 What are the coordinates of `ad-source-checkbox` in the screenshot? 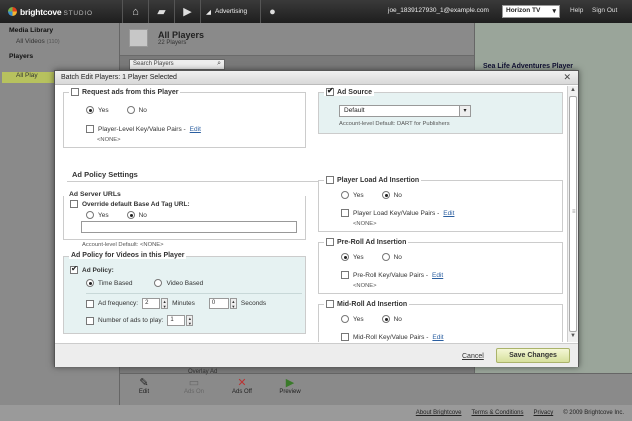 It's located at (330, 91).